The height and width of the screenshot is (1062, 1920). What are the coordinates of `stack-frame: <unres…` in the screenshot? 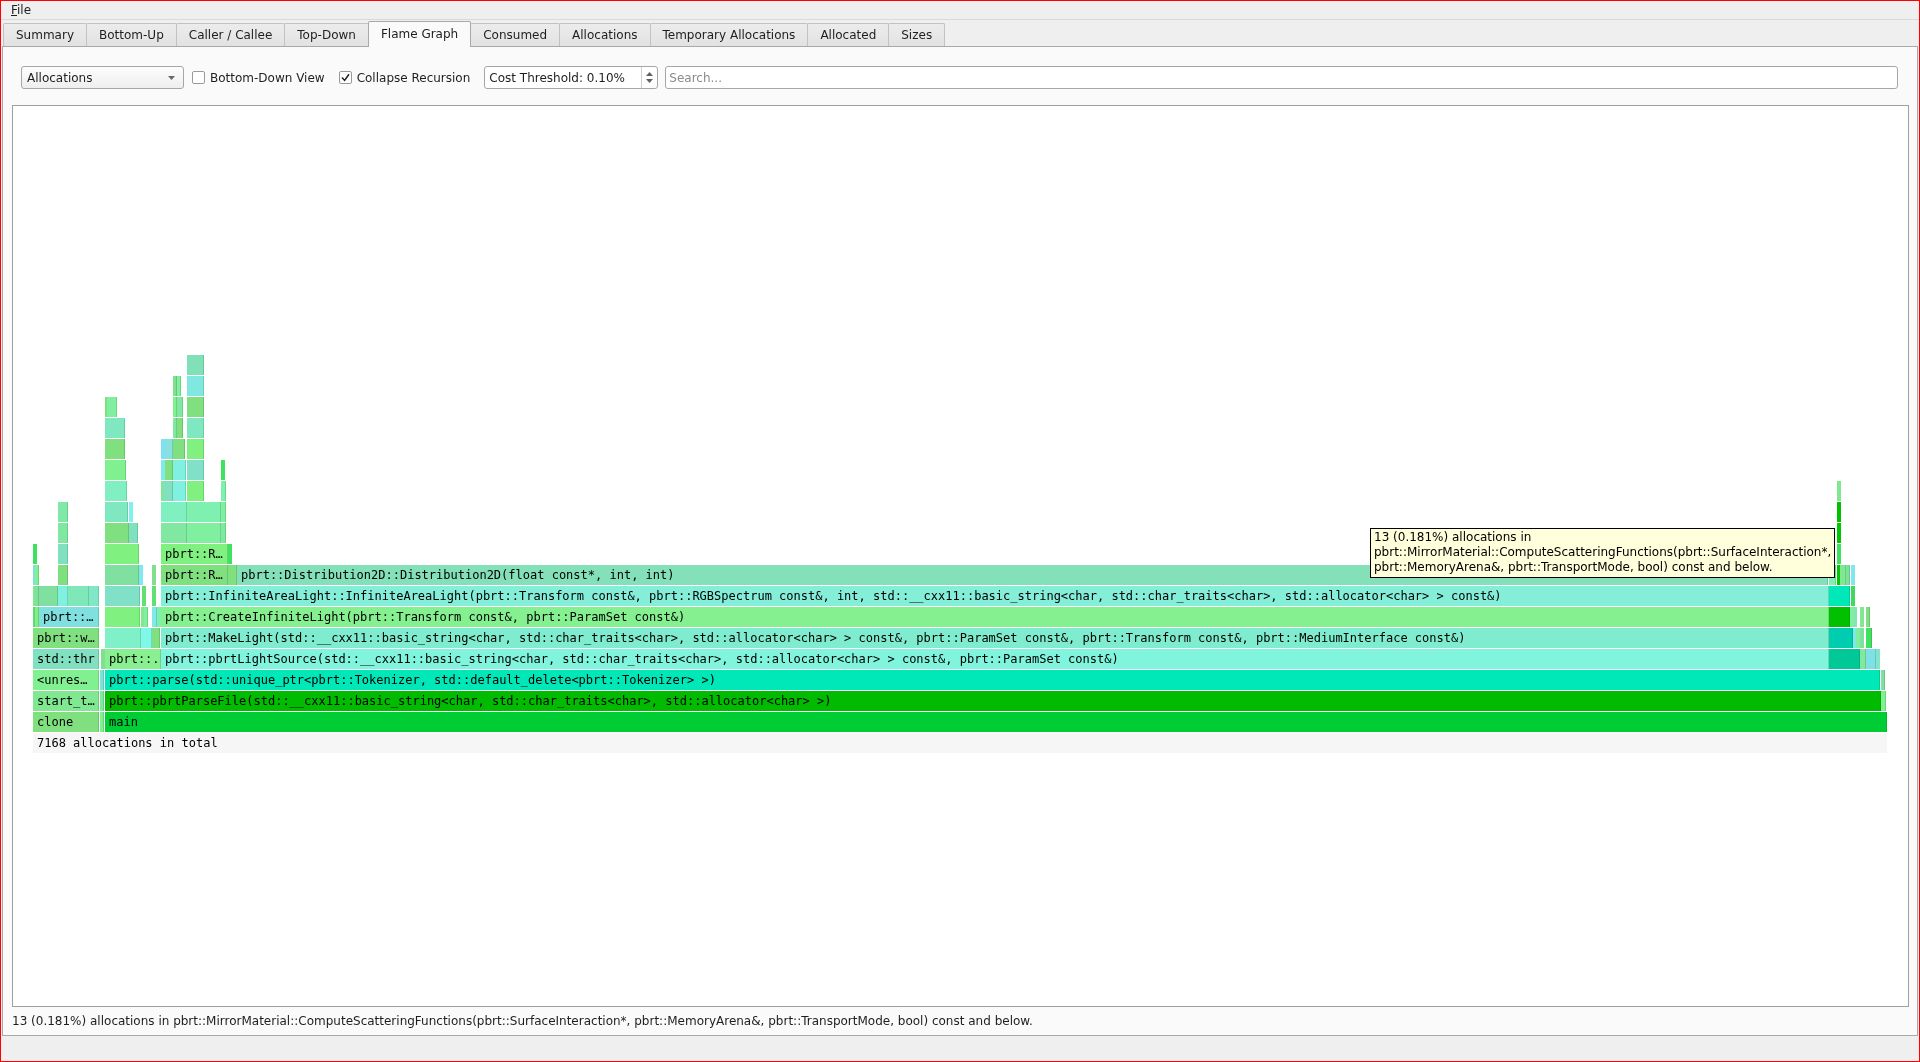 It's located at (66, 680).